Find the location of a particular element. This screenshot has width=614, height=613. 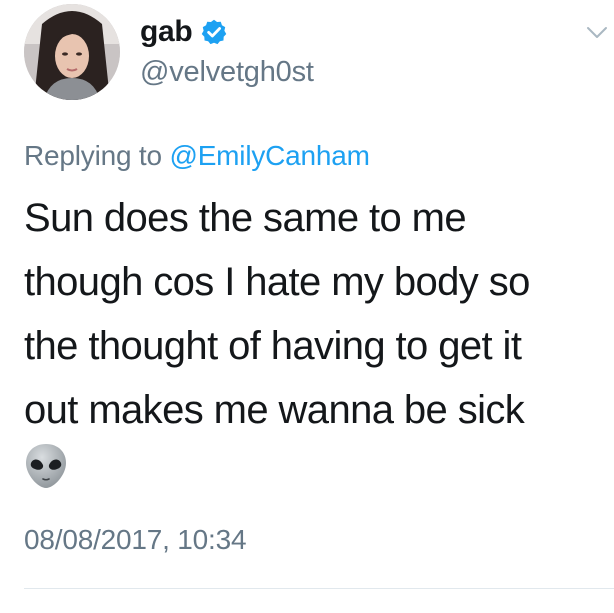

name-row: gab is located at coordinates (227, 32).